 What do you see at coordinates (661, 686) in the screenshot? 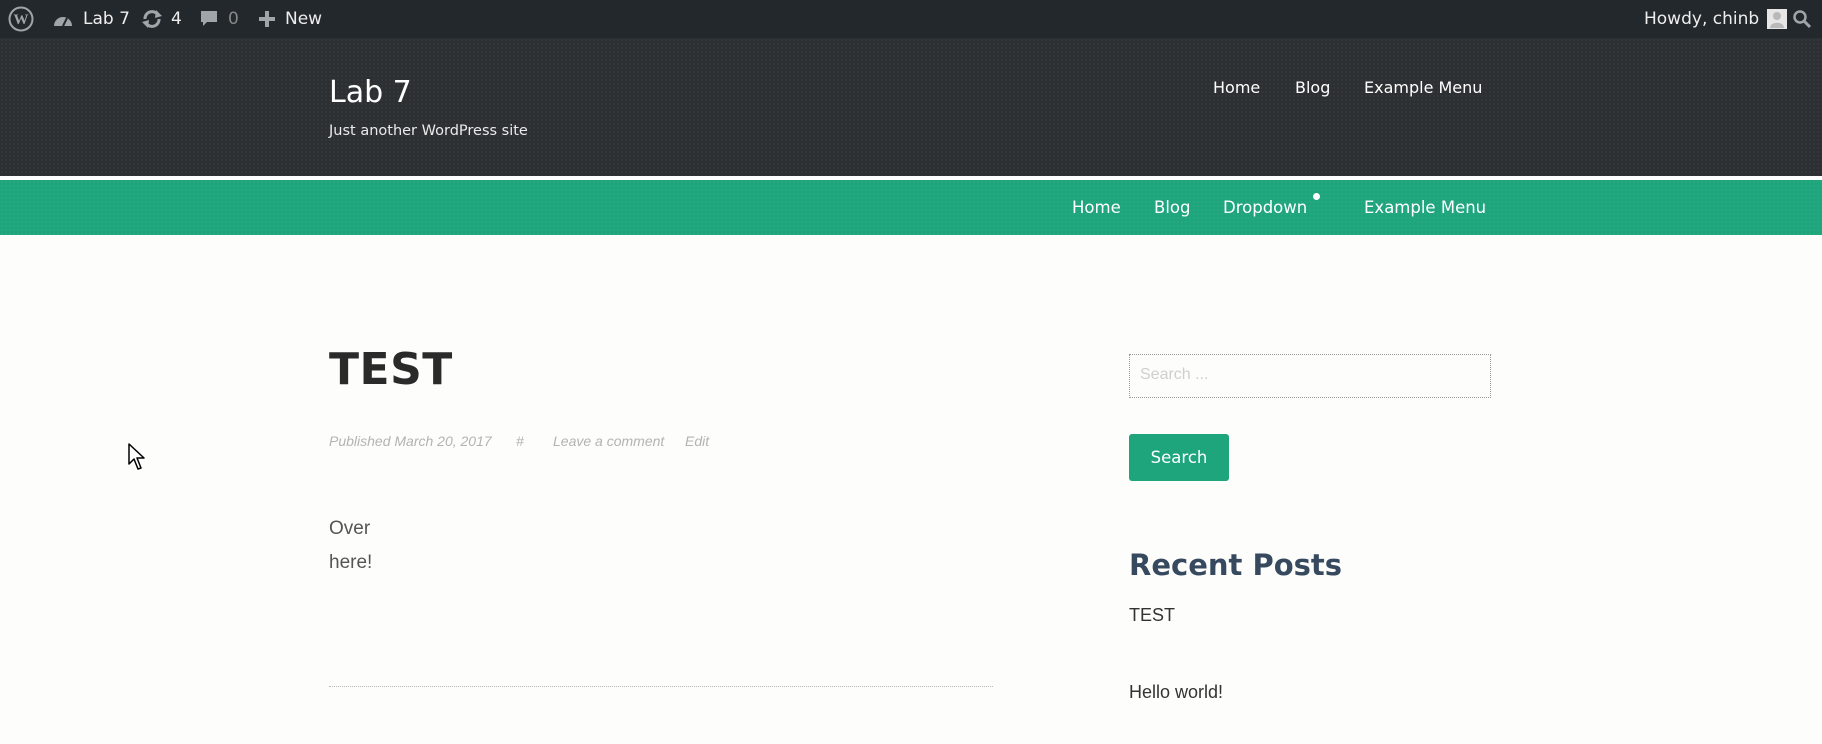
I see `post-divider` at bounding box center [661, 686].